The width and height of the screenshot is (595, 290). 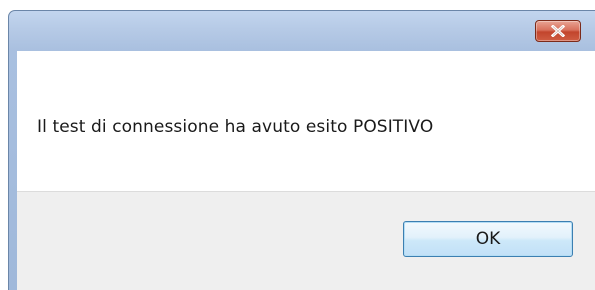 I want to click on window-frame, so click(x=12, y=170).